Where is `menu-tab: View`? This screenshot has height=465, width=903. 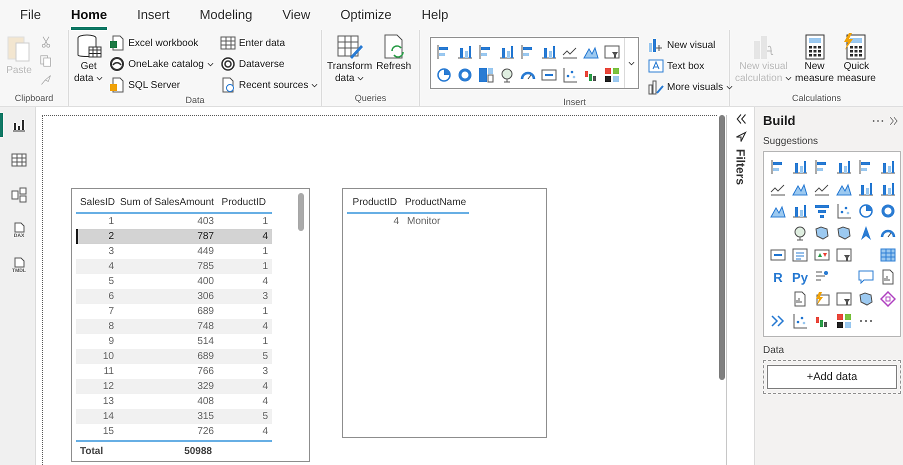 menu-tab: View is located at coordinates (296, 15).